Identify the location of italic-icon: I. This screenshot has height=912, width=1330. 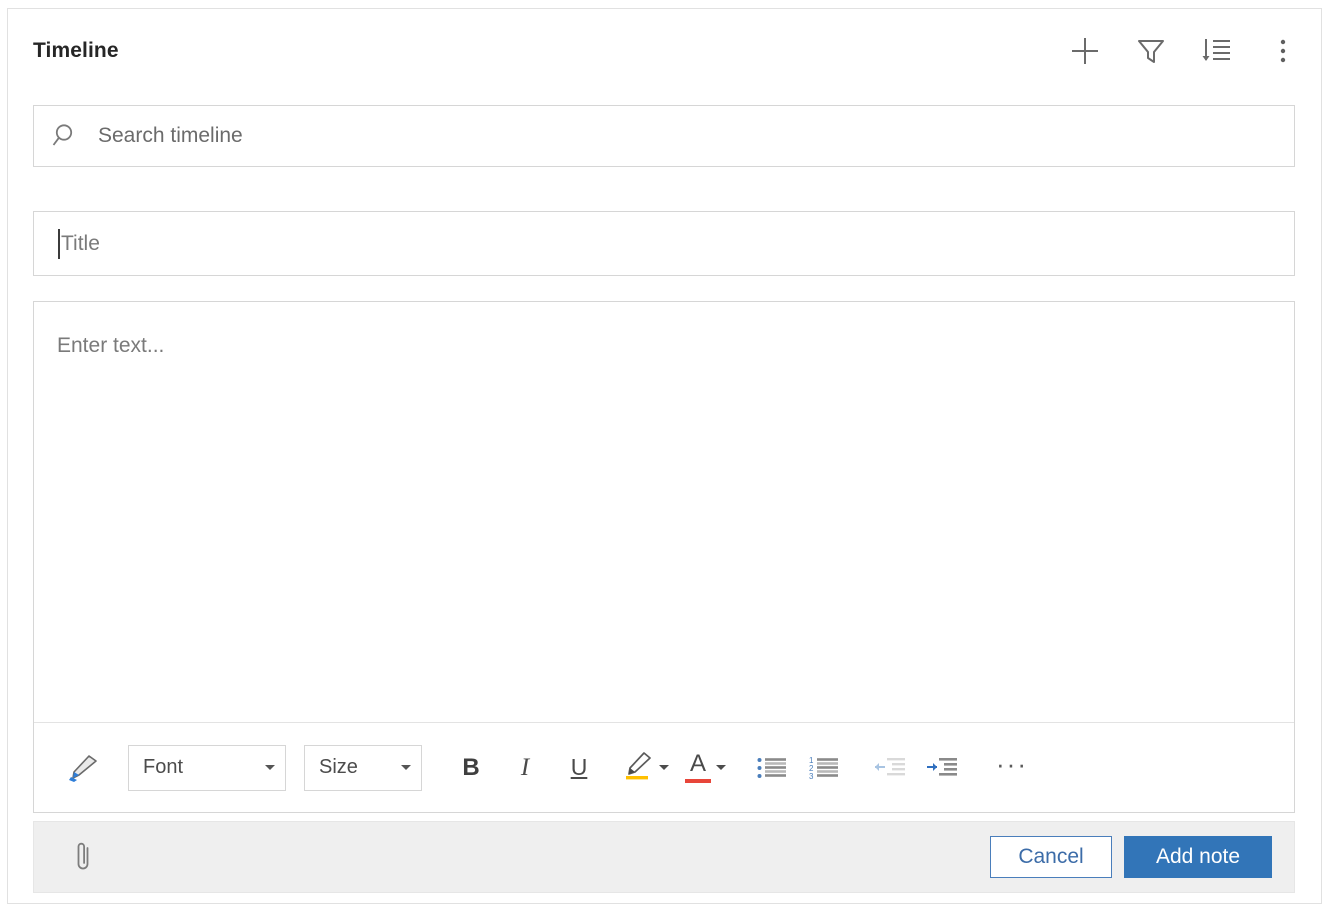
(525, 767).